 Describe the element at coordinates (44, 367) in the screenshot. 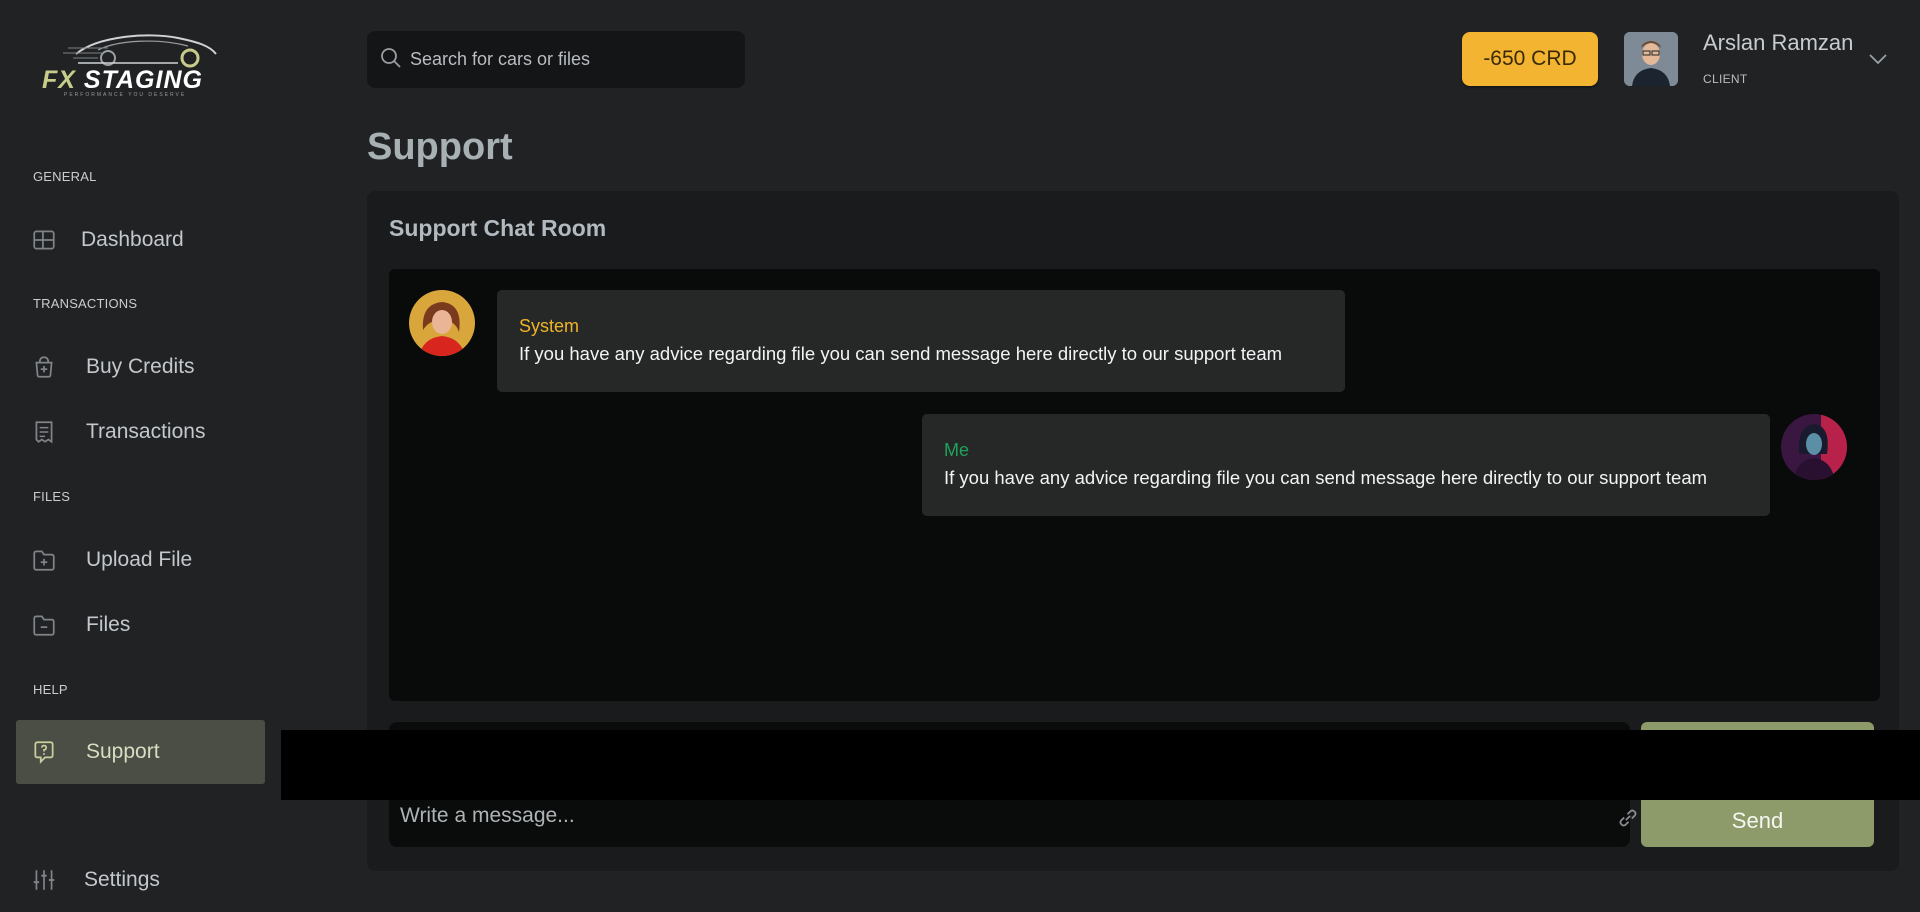

I see `cart-plus-icon` at that location.